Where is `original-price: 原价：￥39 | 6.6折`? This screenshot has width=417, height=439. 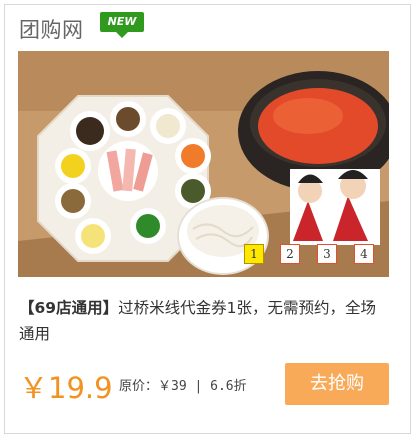 original-price: 原价：￥39 | 6.6折 is located at coordinates (183, 386).